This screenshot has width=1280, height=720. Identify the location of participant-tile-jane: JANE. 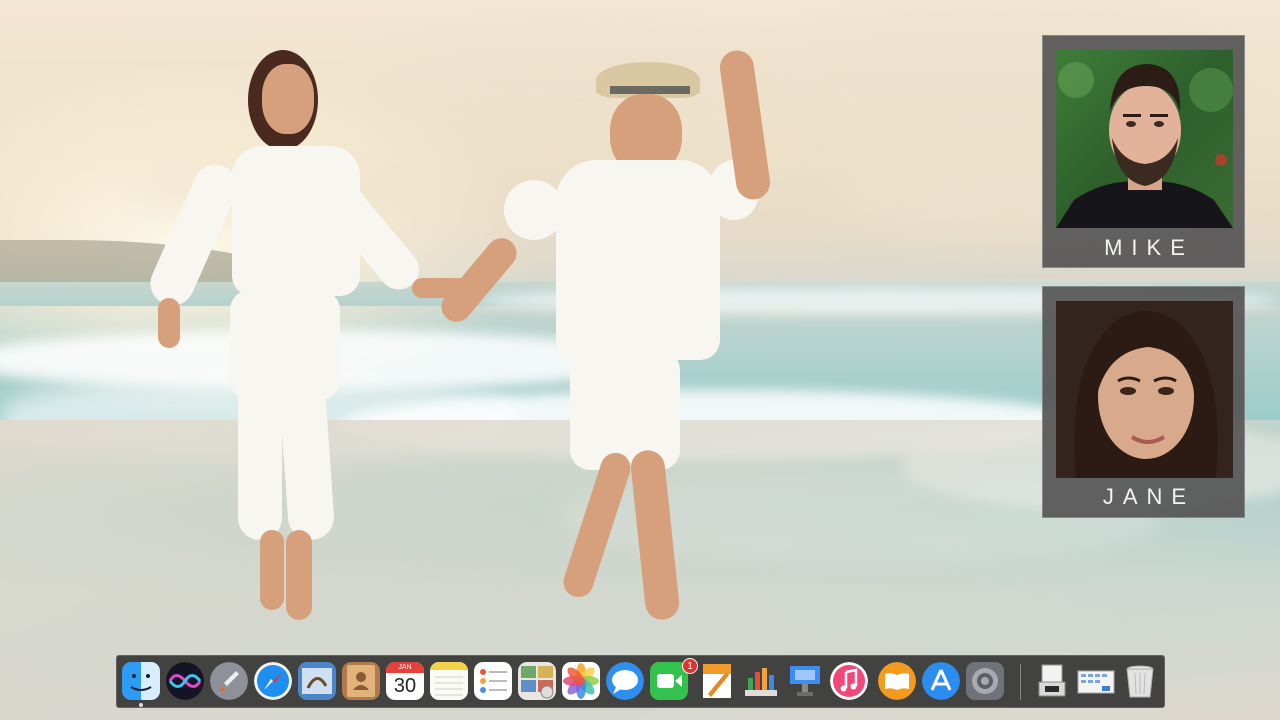
(1143, 402).